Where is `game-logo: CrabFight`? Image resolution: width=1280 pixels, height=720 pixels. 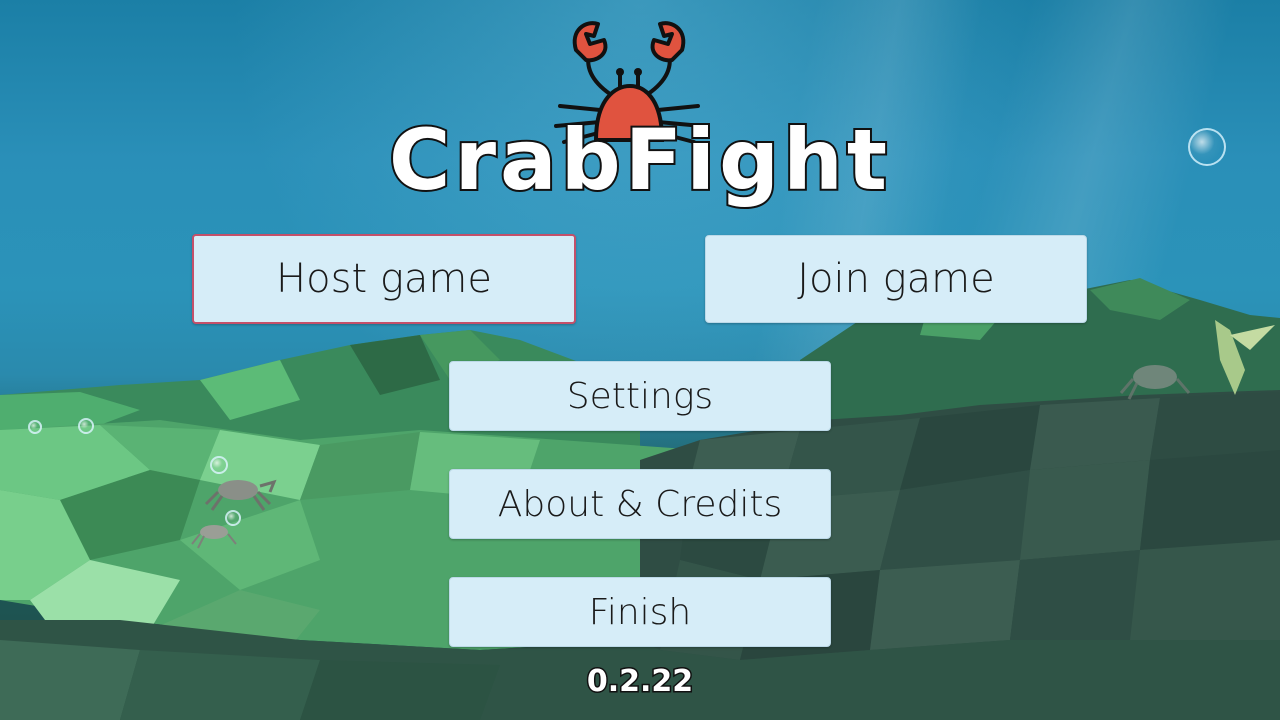
game-logo: CrabFight is located at coordinates (640, 115).